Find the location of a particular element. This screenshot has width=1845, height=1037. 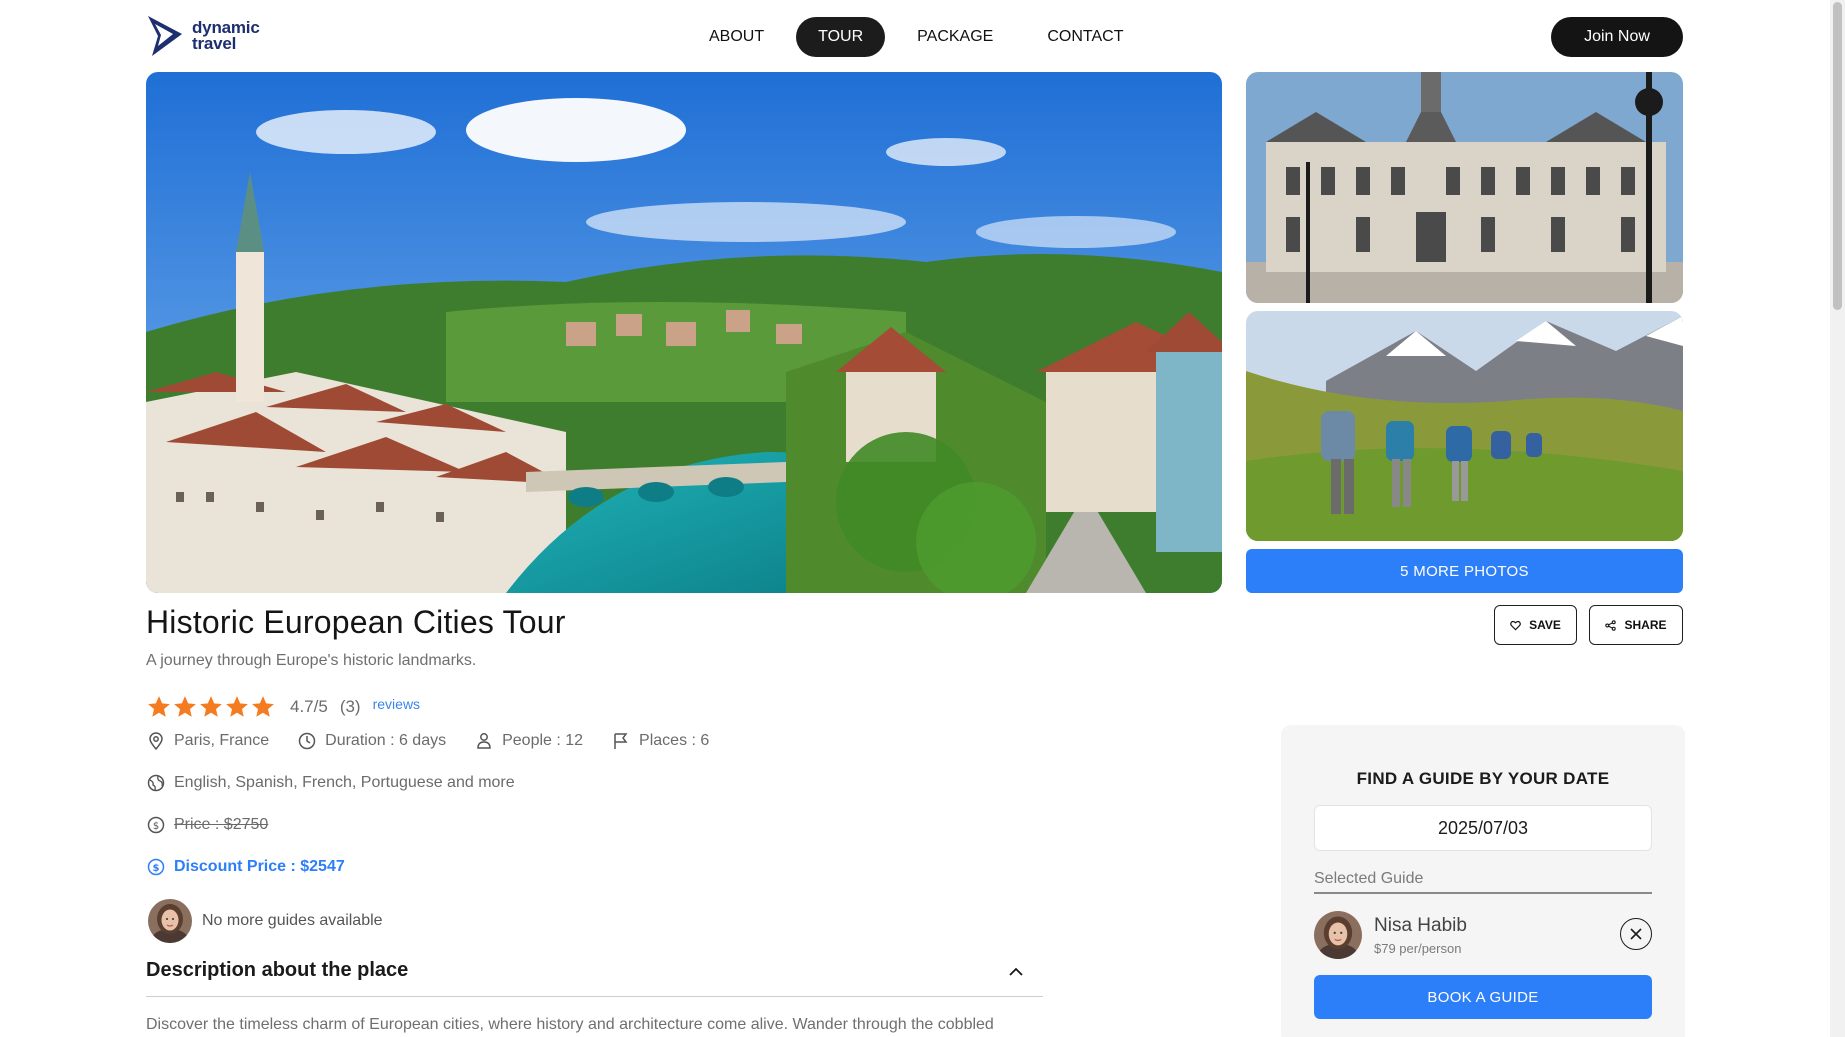

reviews-link: reviews is located at coordinates (396, 704).